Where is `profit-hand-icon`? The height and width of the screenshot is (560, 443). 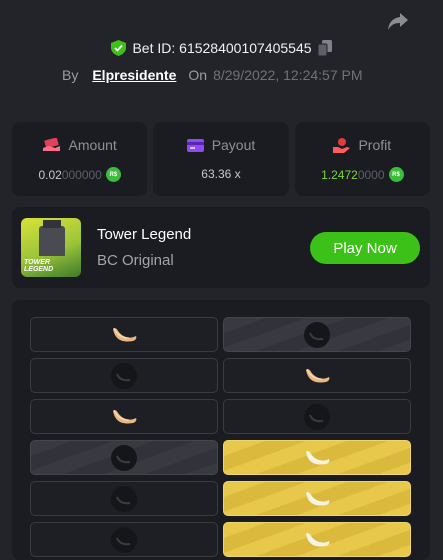 profit-hand-icon is located at coordinates (342, 145).